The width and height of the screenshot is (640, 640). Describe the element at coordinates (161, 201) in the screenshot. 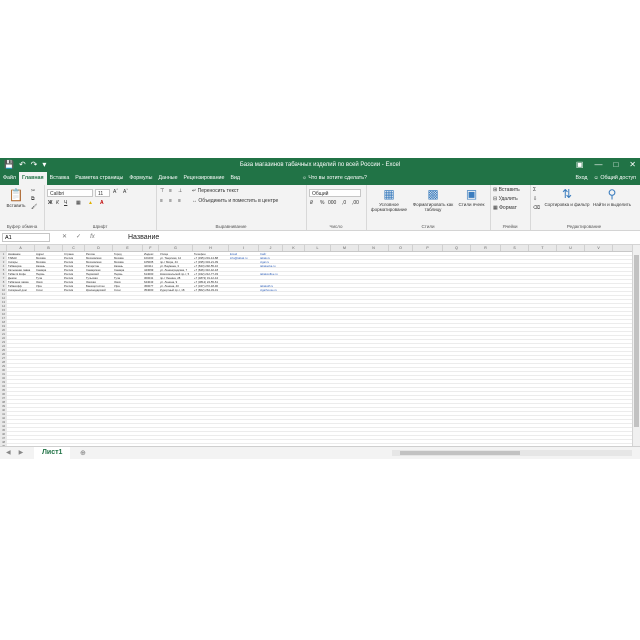

I see `align-left-icon: ≡` at that location.